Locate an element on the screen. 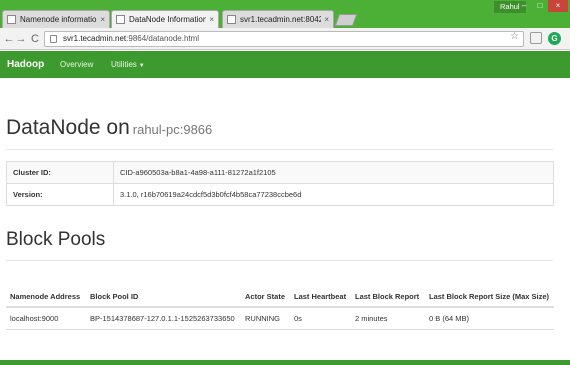 This screenshot has height=365, width=570. tab-svr1-8042: svr1.tecadmin.net:8042/n × is located at coordinates (278, 19).